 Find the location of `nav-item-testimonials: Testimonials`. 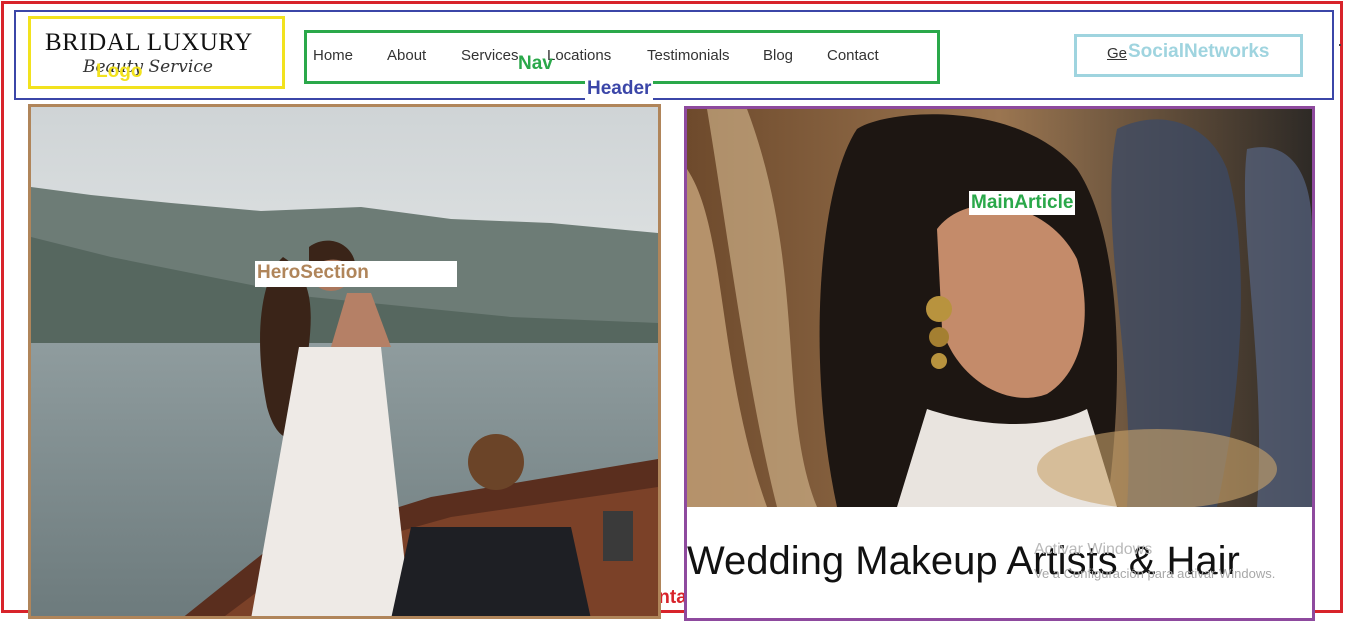

nav-item-testimonials: Testimonials is located at coordinates (688, 55).